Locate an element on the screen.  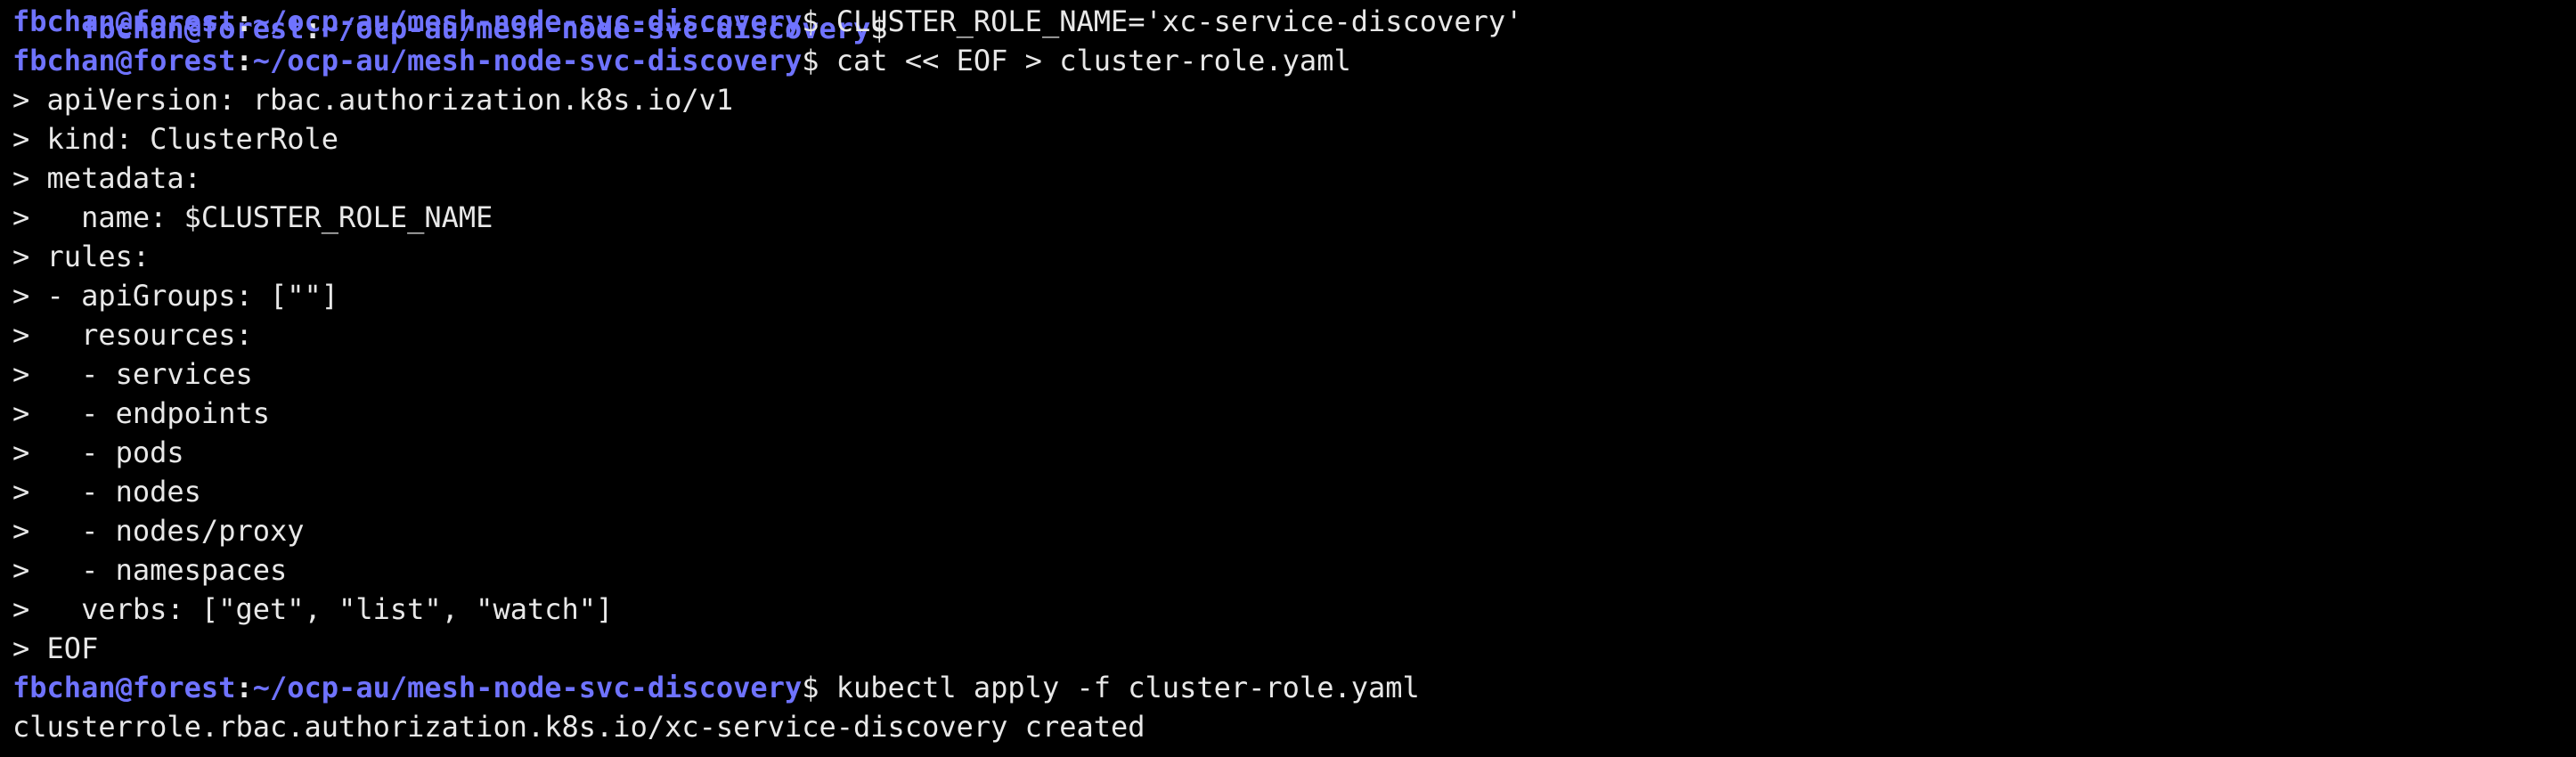
output-text: > - nodes/proxy is located at coordinates (158, 531).